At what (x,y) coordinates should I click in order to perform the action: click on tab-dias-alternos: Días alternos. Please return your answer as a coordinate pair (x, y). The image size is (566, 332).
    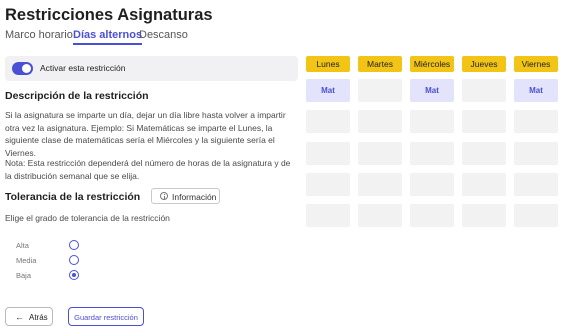
    Looking at the image, I should click on (108, 37).